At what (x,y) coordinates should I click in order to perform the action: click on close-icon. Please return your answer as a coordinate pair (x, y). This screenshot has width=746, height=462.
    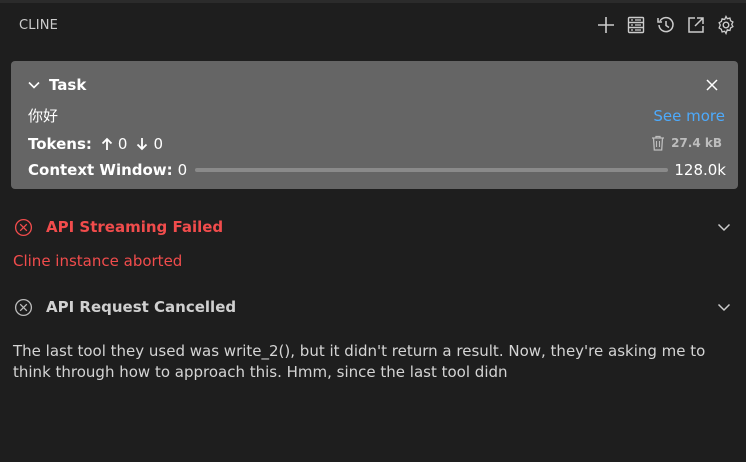
    Looking at the image, I should click on (712, 85).